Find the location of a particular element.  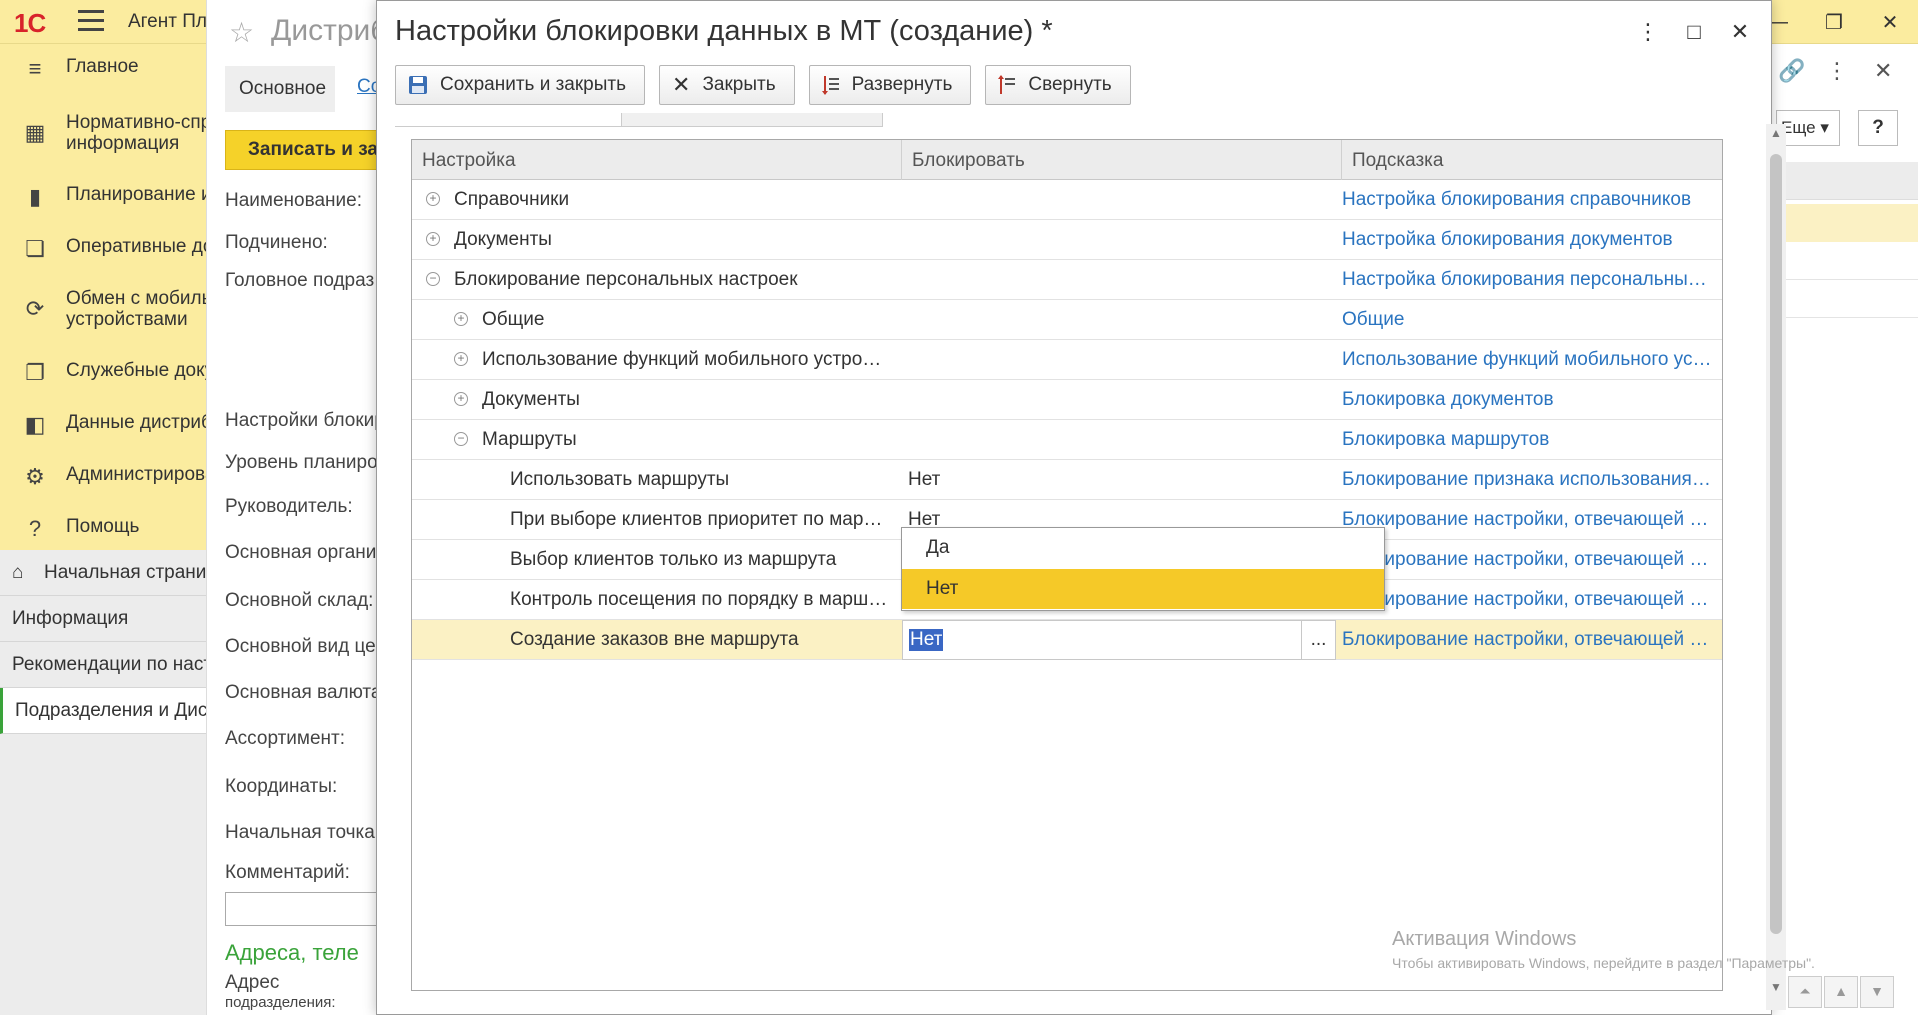

comment-input is located at coordinates (301, 909).